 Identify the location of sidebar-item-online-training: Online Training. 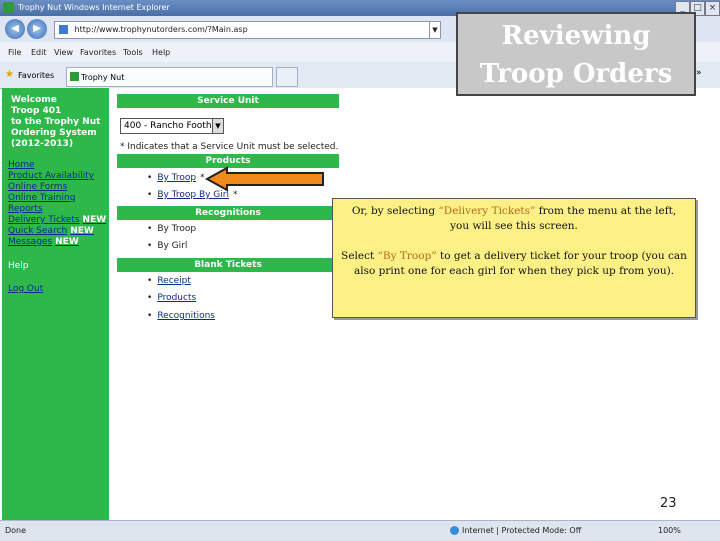
(41, 198).